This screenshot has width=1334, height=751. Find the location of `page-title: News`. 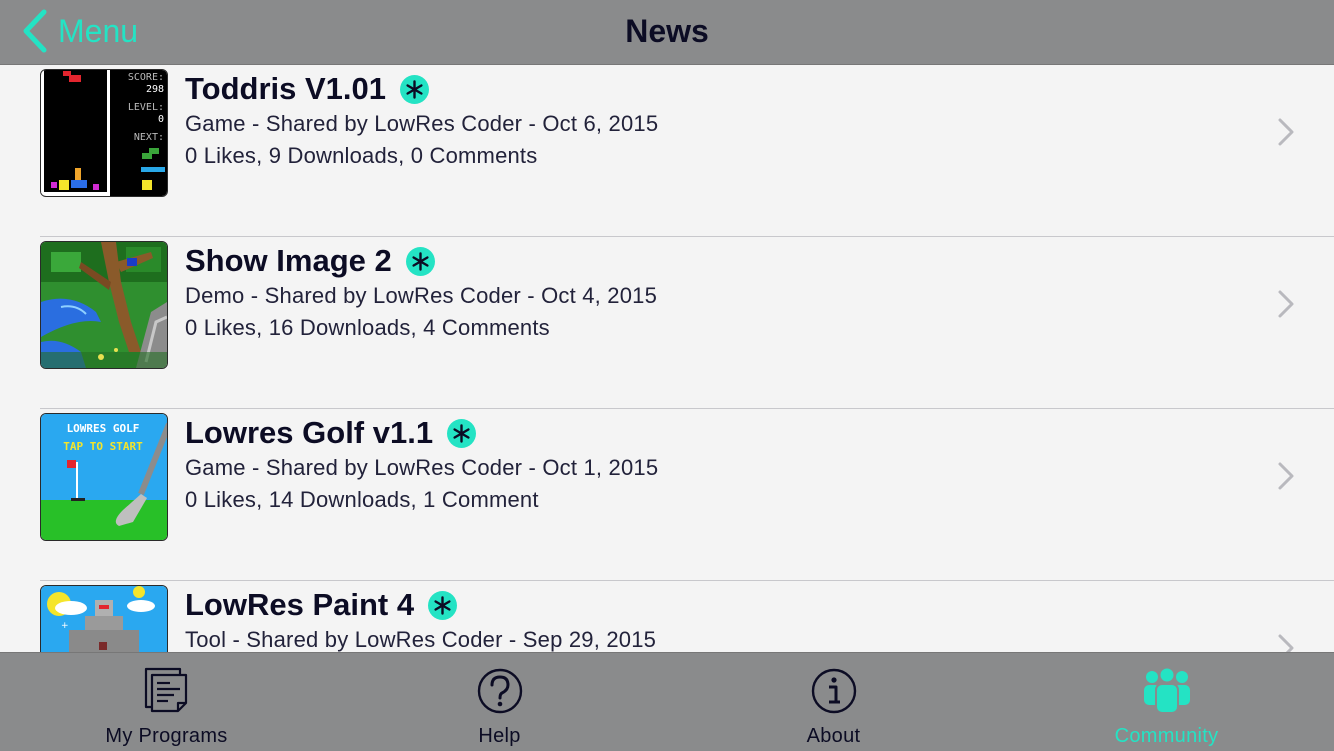

page-title: News is located at coordinates (667, 31).